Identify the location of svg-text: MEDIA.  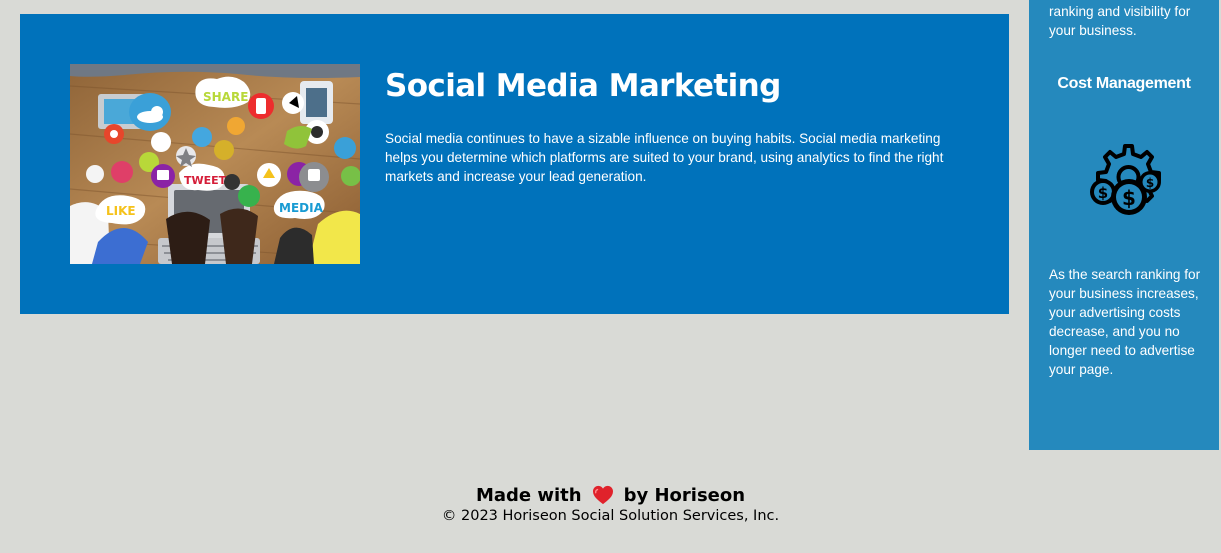
(301, 208).